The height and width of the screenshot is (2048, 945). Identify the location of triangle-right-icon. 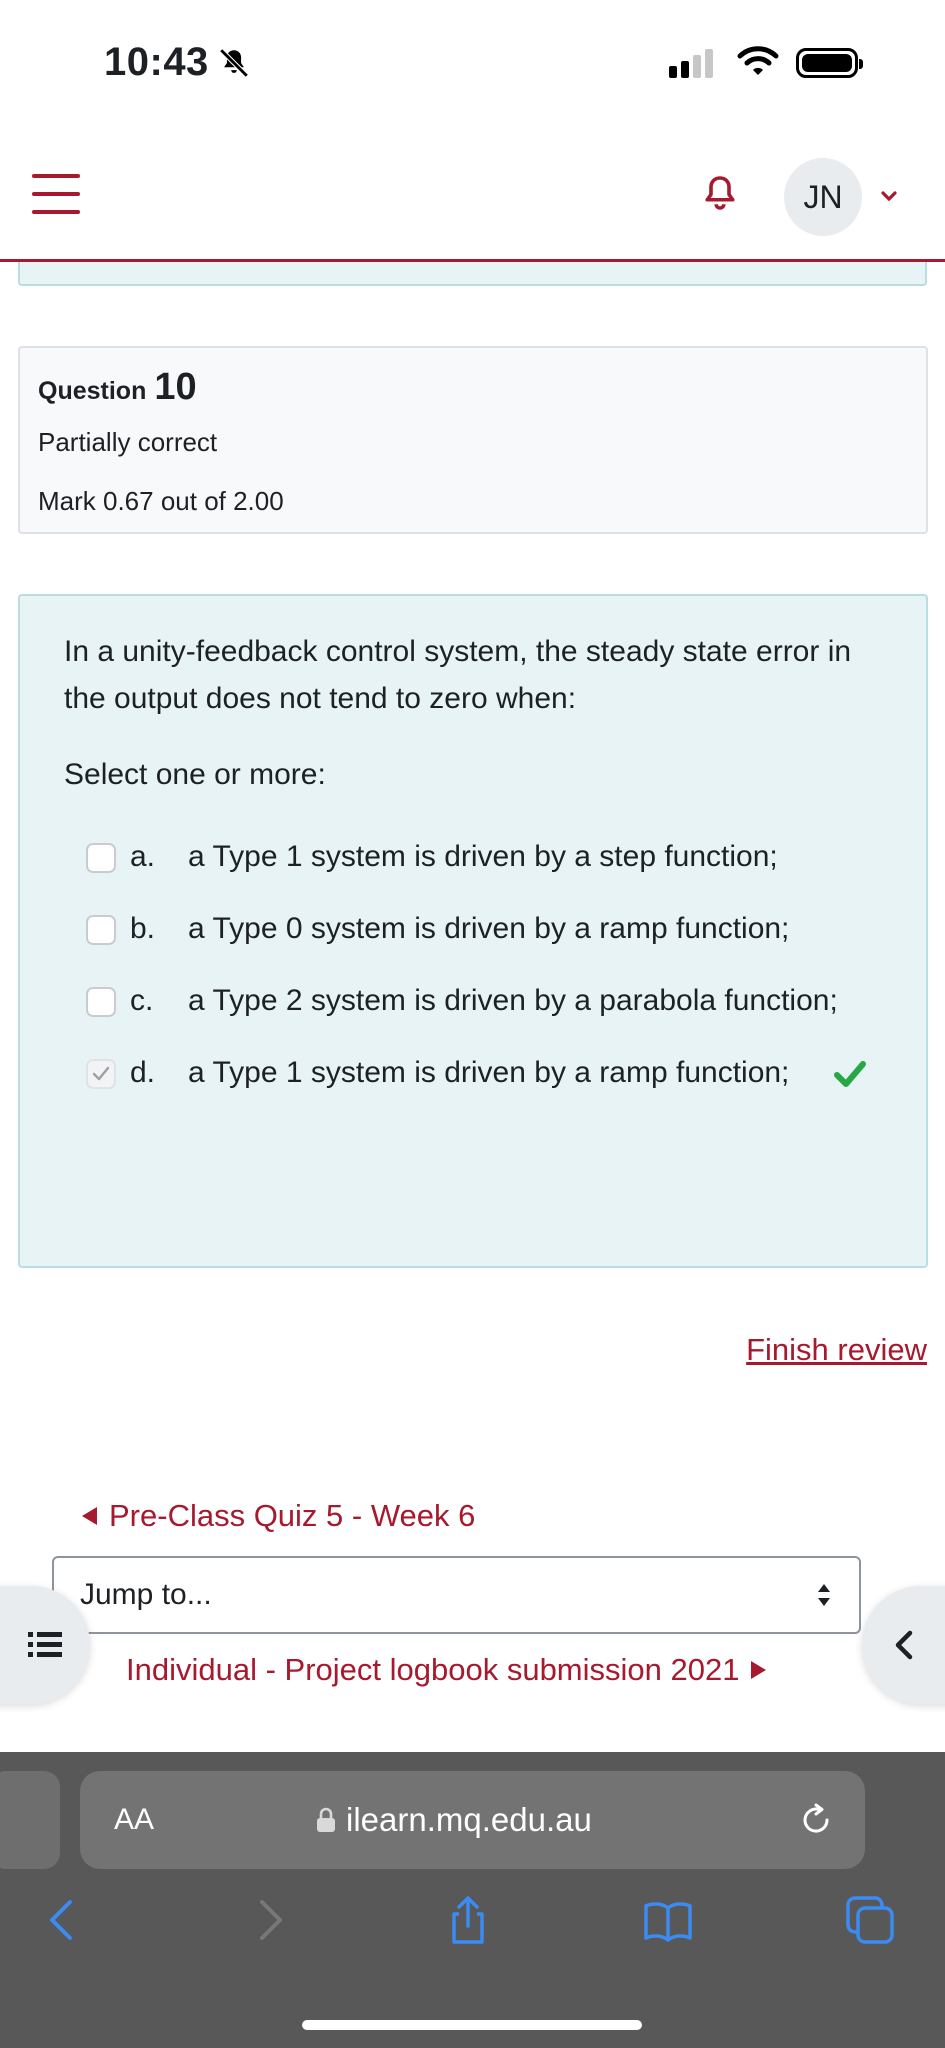
(759, 1670).